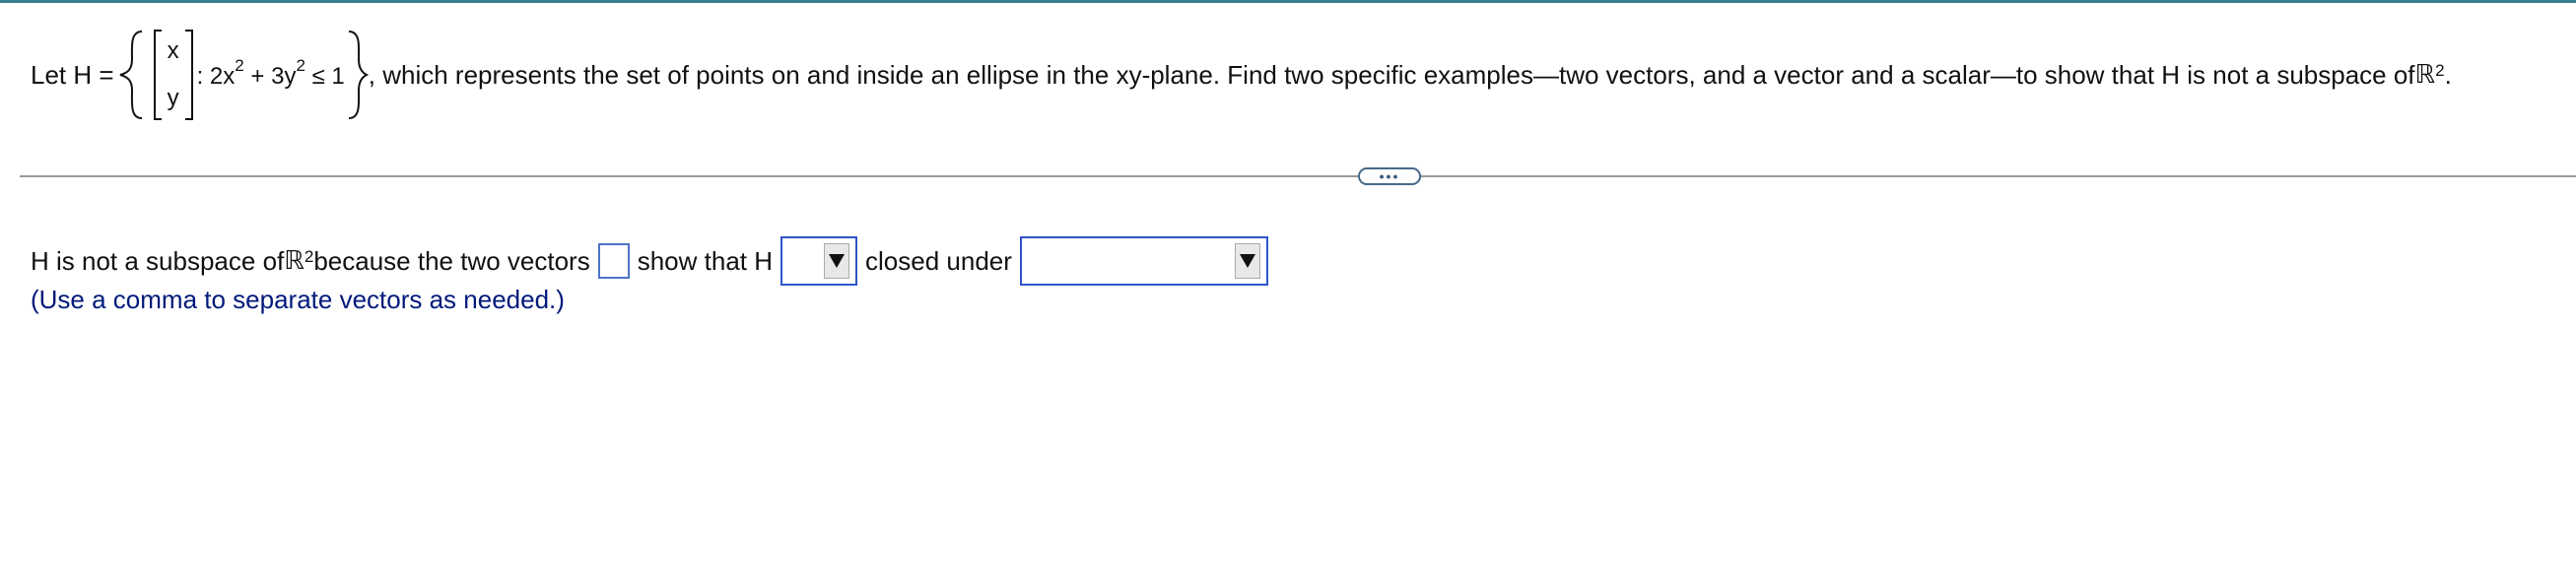  I want to click on vector-matrix: x y, so click(173, 75).